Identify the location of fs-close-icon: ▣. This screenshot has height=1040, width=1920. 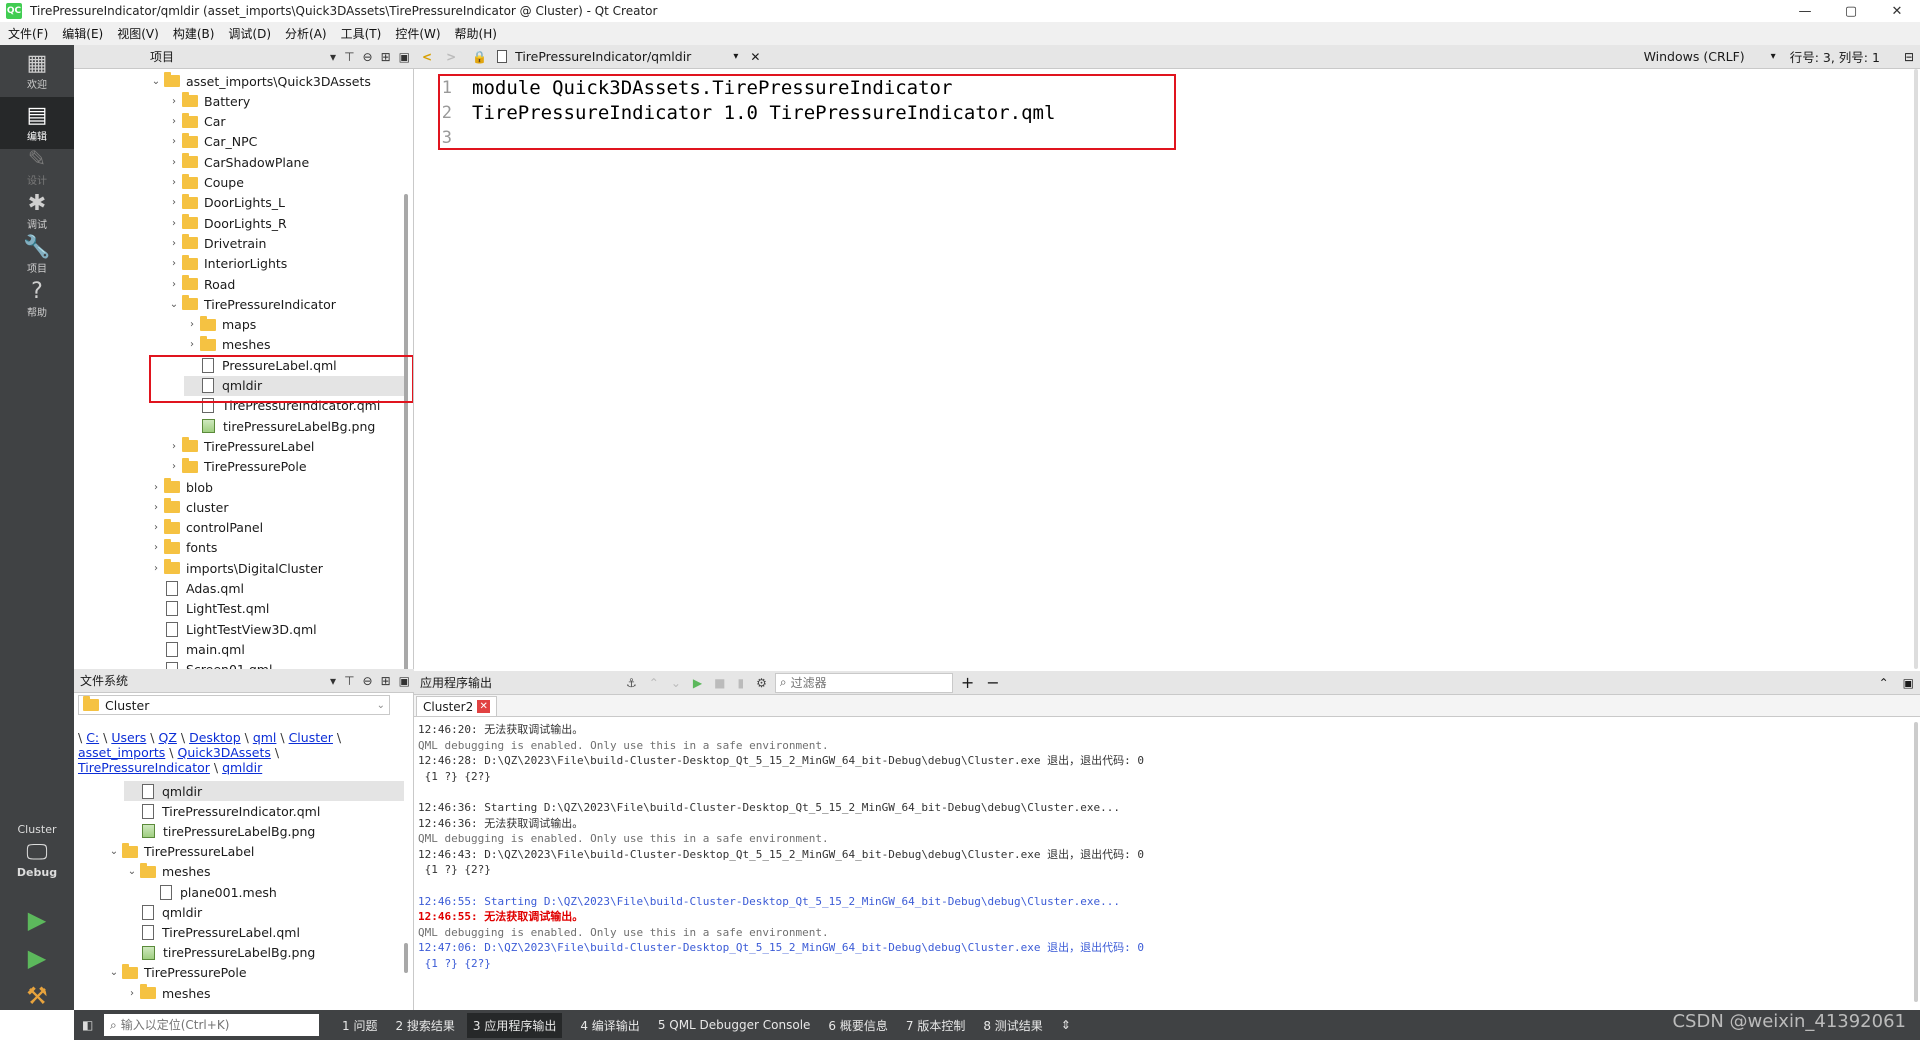
(404, 681).